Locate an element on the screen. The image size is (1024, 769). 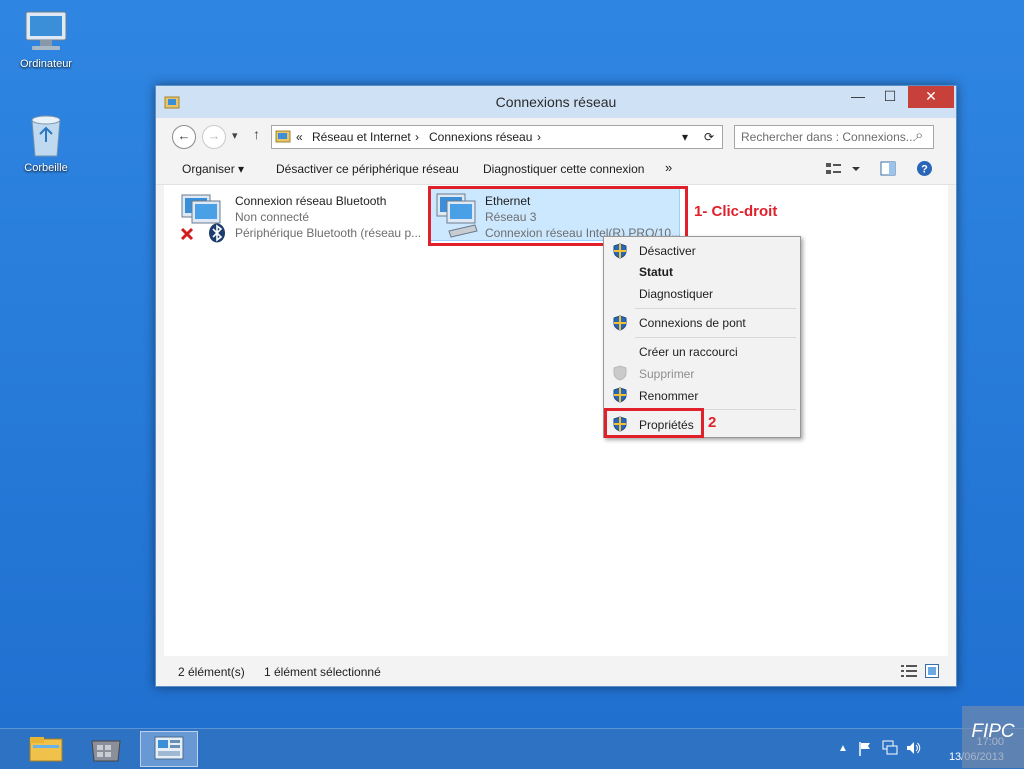
window-title: Connexions réseau is located at coordinates (556, 102).